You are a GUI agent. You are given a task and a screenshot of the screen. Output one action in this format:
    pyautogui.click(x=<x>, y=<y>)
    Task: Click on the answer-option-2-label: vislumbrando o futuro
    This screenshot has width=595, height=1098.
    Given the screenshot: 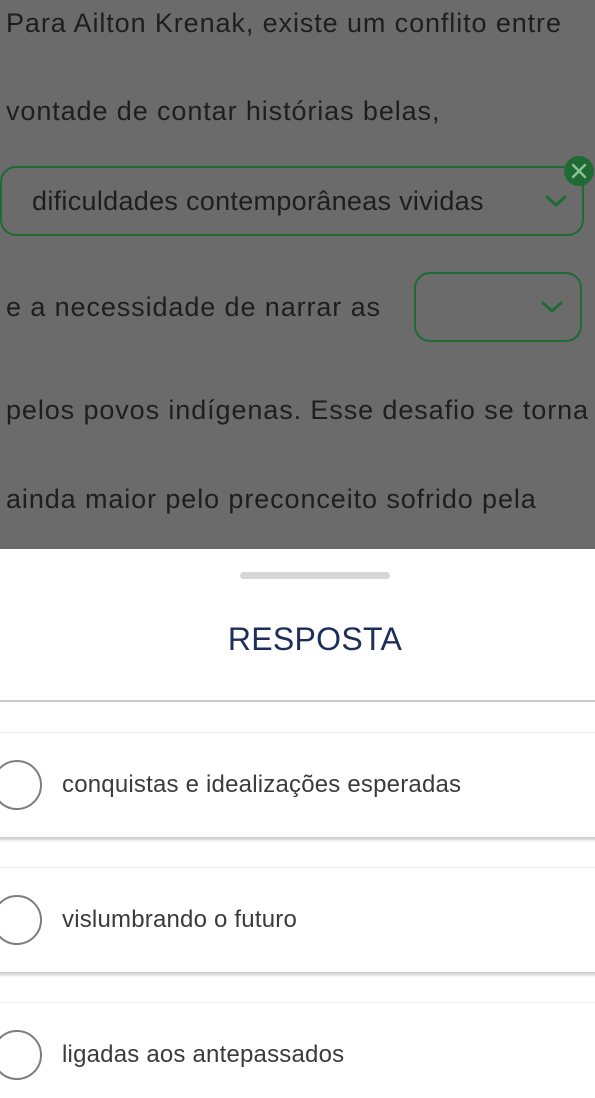 What is the action you would take?
    pyautogui.click(x=179, y=919)
    